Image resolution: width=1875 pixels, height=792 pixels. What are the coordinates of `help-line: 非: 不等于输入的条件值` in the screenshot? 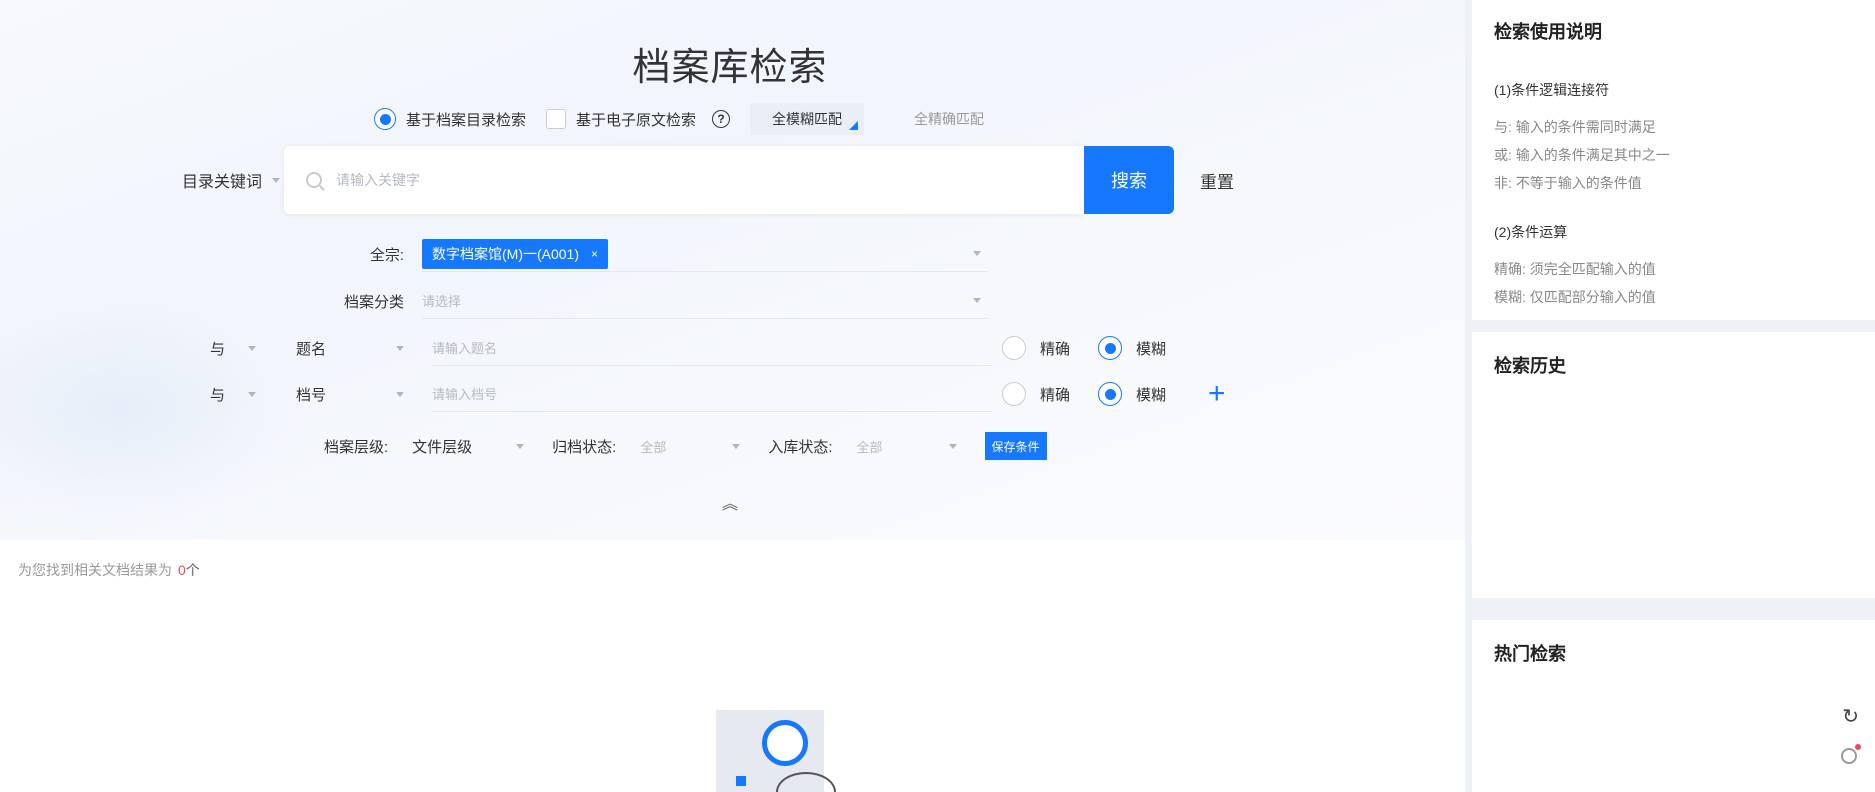 It's located at (1568, 183).